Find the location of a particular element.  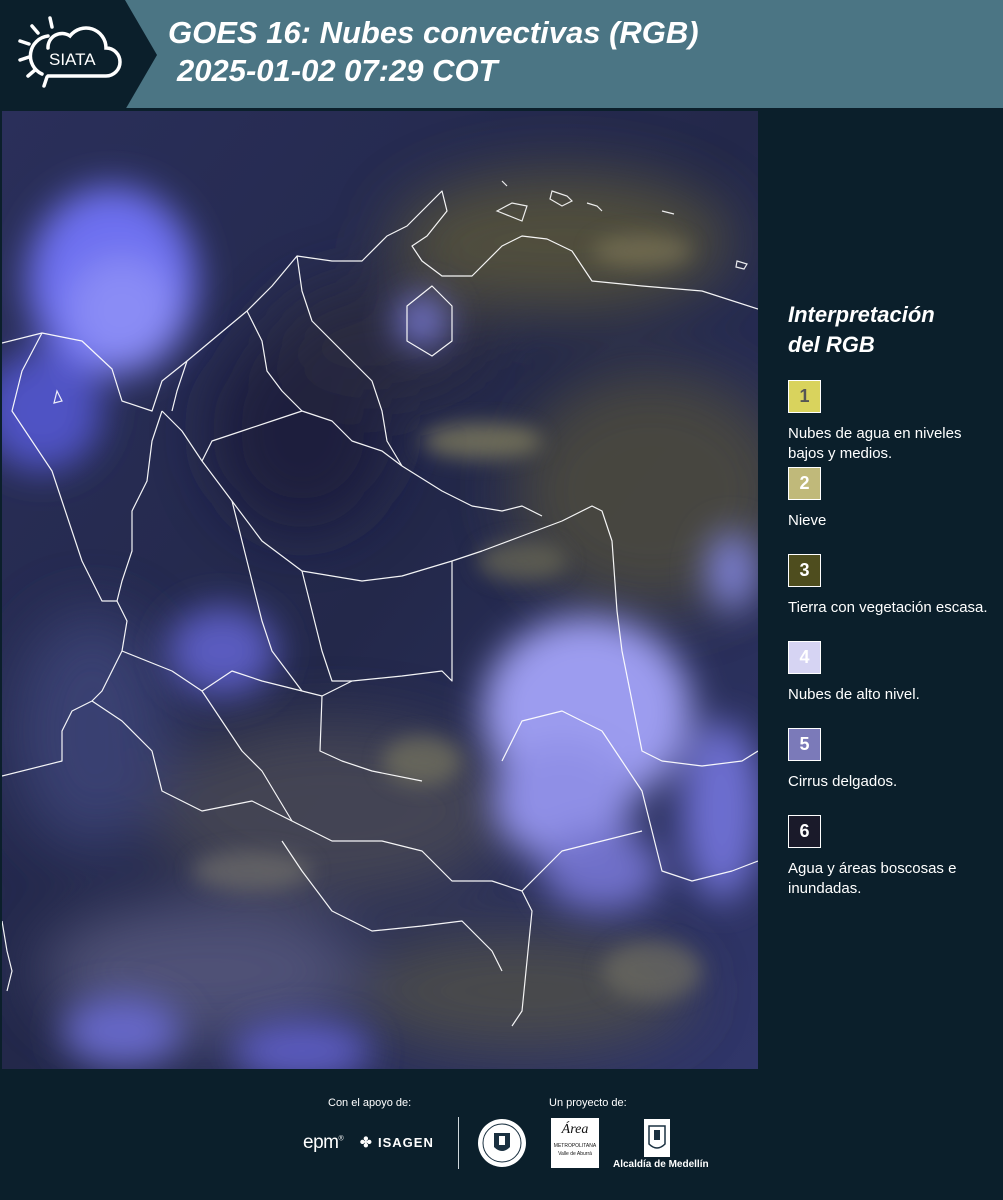

footer-separator is located at coordinates (458, 1143).